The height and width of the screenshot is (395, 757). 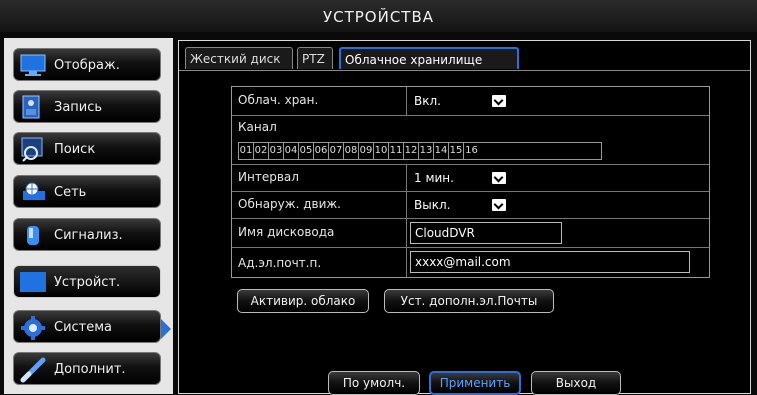 I want to click on sidebar-item-label: Сигнализ., so click(x=88, y=235).